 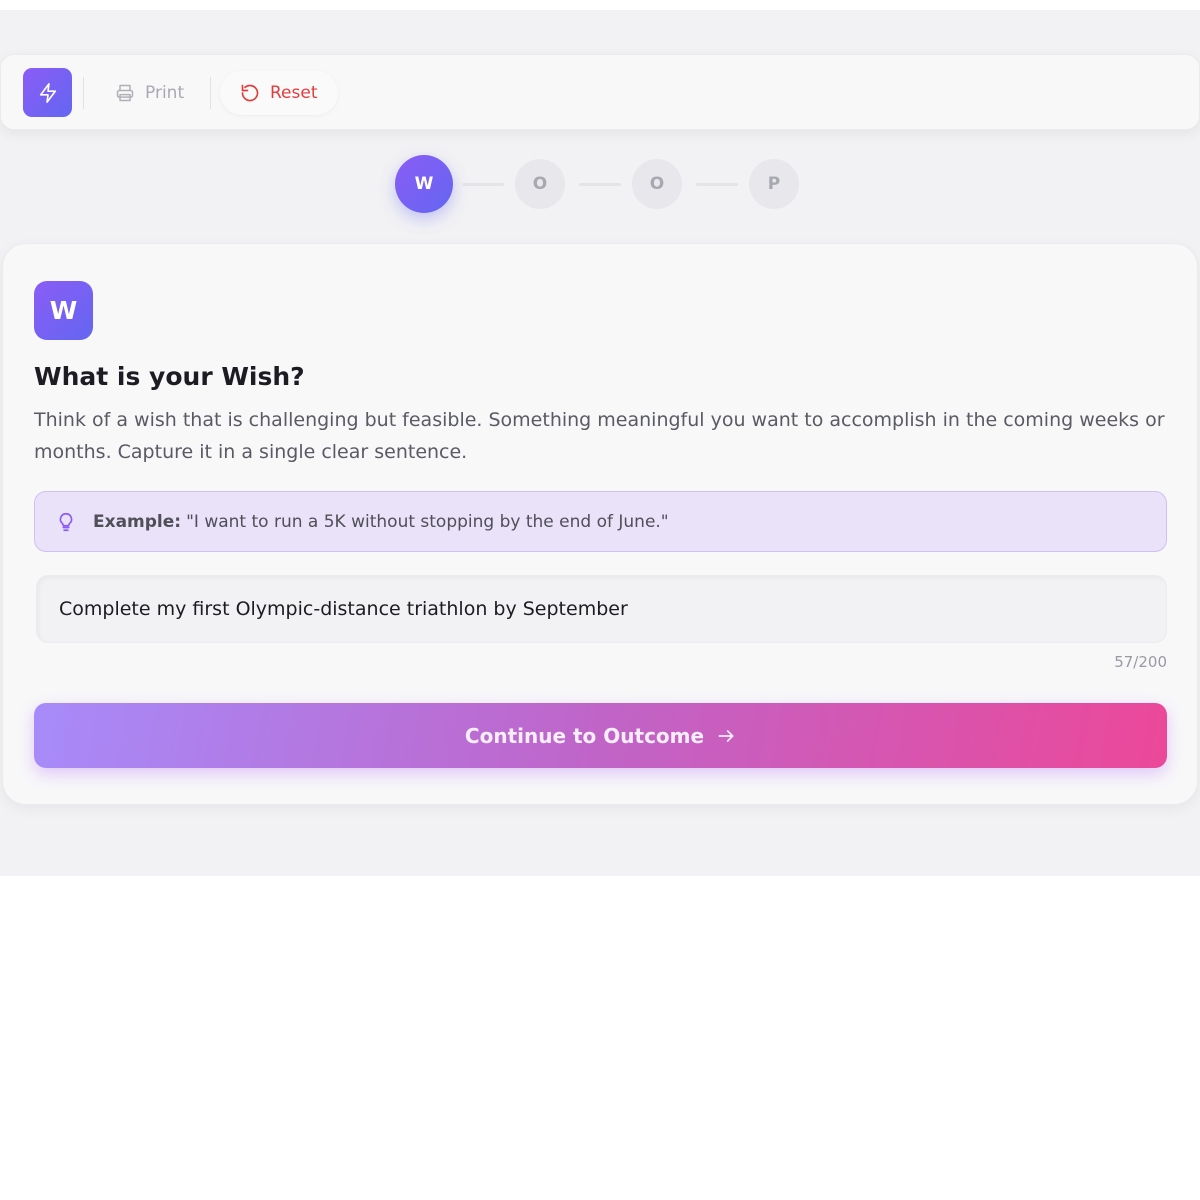 I want to click on arrow-right-icon, so click(x=726, y=736).